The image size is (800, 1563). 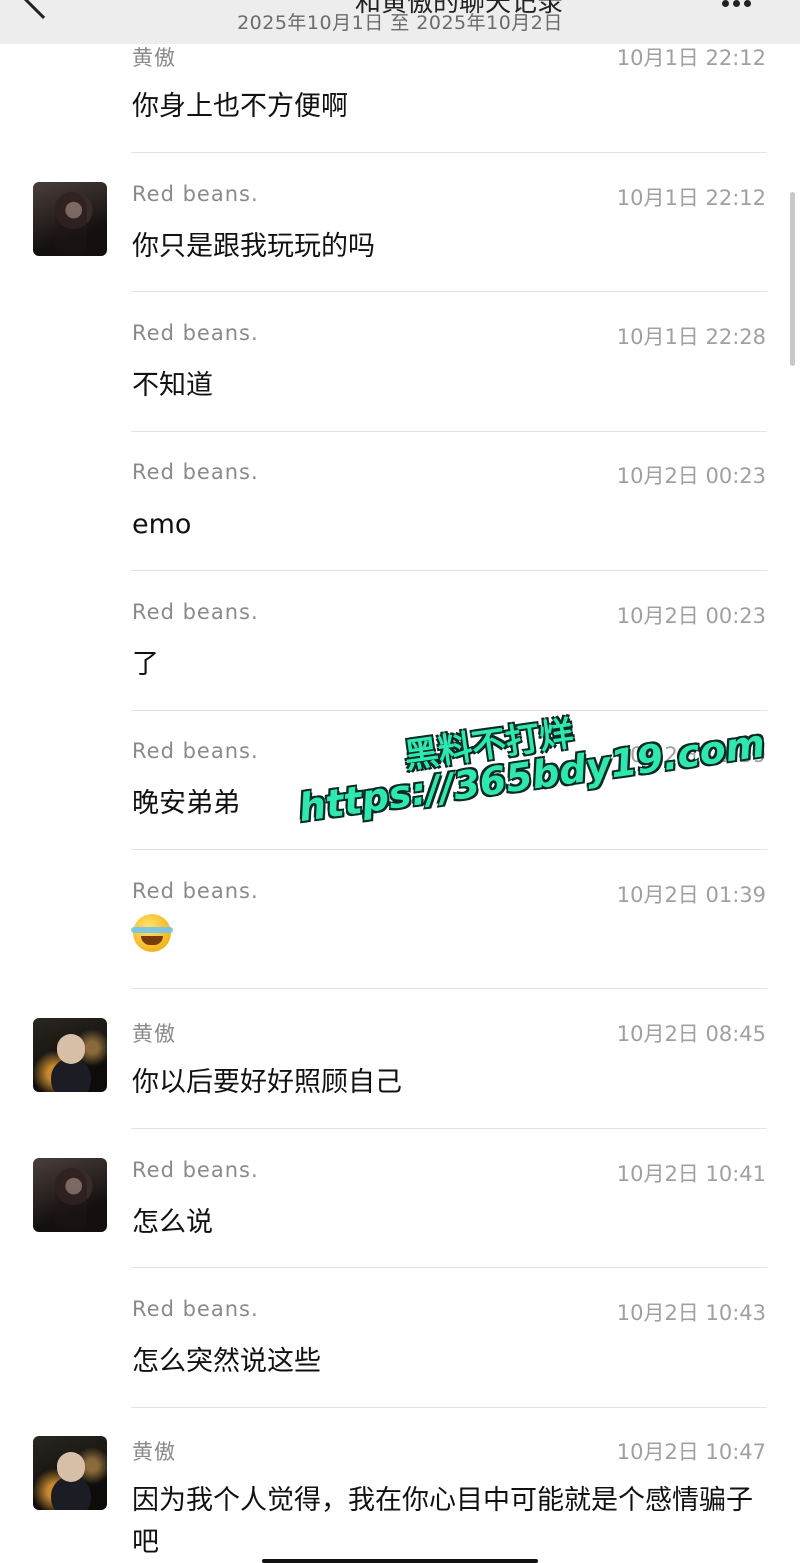 I want to click on message-text: 你以后要好好照顾自己, so click(x=267, y=1082).